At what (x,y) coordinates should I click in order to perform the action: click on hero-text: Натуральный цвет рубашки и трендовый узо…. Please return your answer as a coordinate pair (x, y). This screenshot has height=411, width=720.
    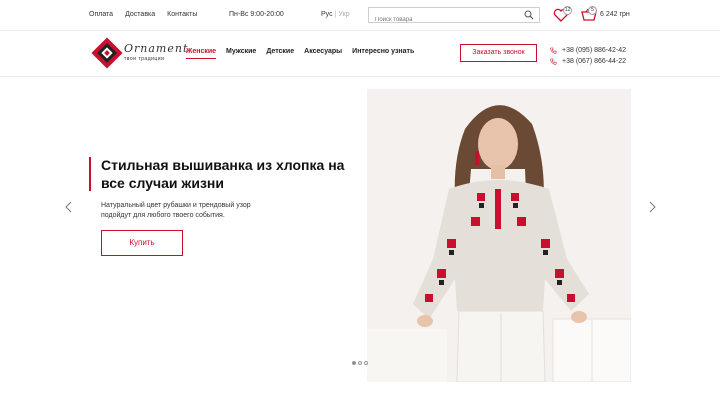
    Looking at the image, I should click on (176, 210).